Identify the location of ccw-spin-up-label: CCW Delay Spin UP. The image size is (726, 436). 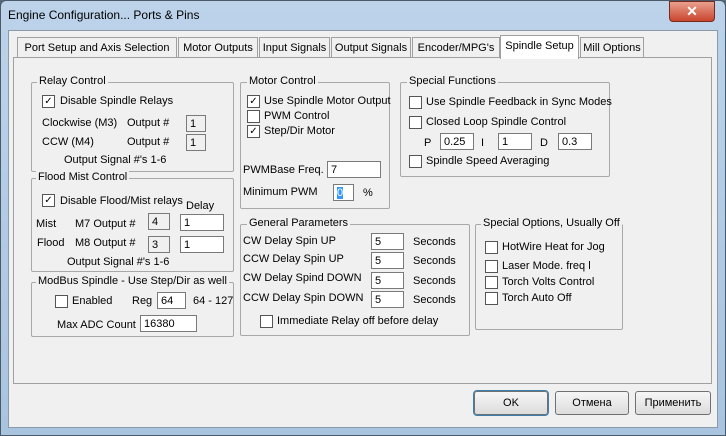
(293, 259).